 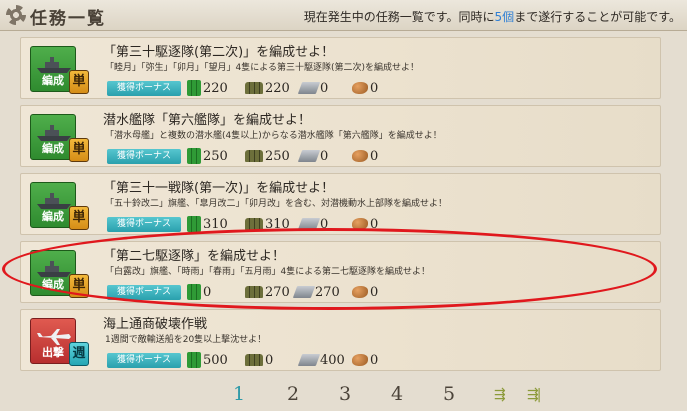 What do you see at coordinates (276, 204) in the screenshot?
I see `quest-description: 「五十鈴改二」旗艦、「皐月改二」「卯月改」を含む、対潜機動水上部隊を編成せよ！` at bounding box center [276, 204].